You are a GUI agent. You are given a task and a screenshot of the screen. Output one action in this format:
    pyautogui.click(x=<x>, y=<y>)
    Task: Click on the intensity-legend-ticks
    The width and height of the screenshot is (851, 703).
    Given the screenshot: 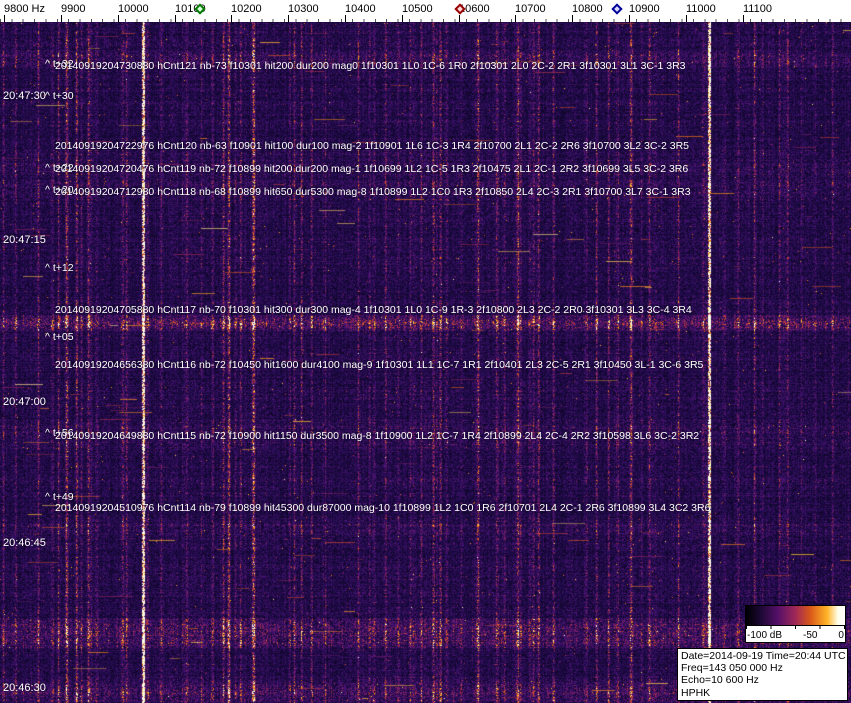 What is the action you would take?
    pyautogui.click(x=795, y=627)
    